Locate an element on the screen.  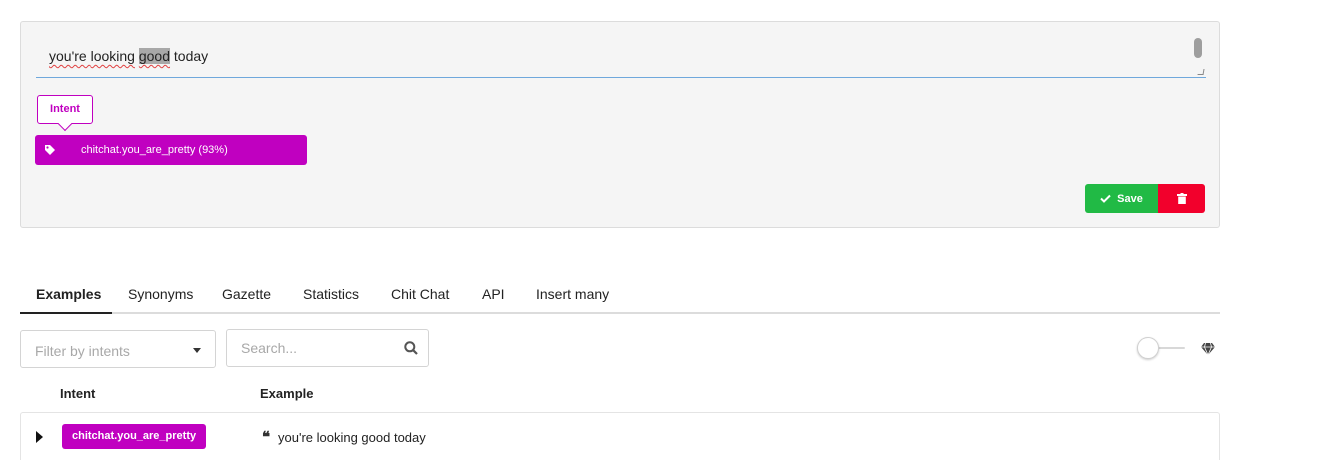
intent-prediction-bar: chitchat.you_are_pretty (93%) is located at coordinates (171, 150).